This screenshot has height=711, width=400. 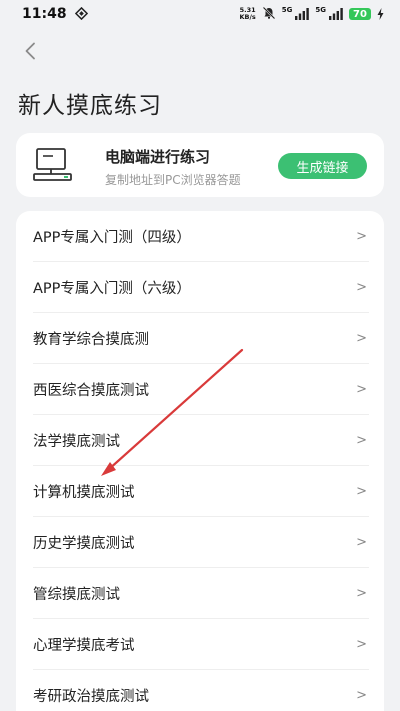 What do you see at coordinates (84, 492) in the screenshot?
I see `list-item-label: 计算机摸底测试` at bounding box center [84, 492].